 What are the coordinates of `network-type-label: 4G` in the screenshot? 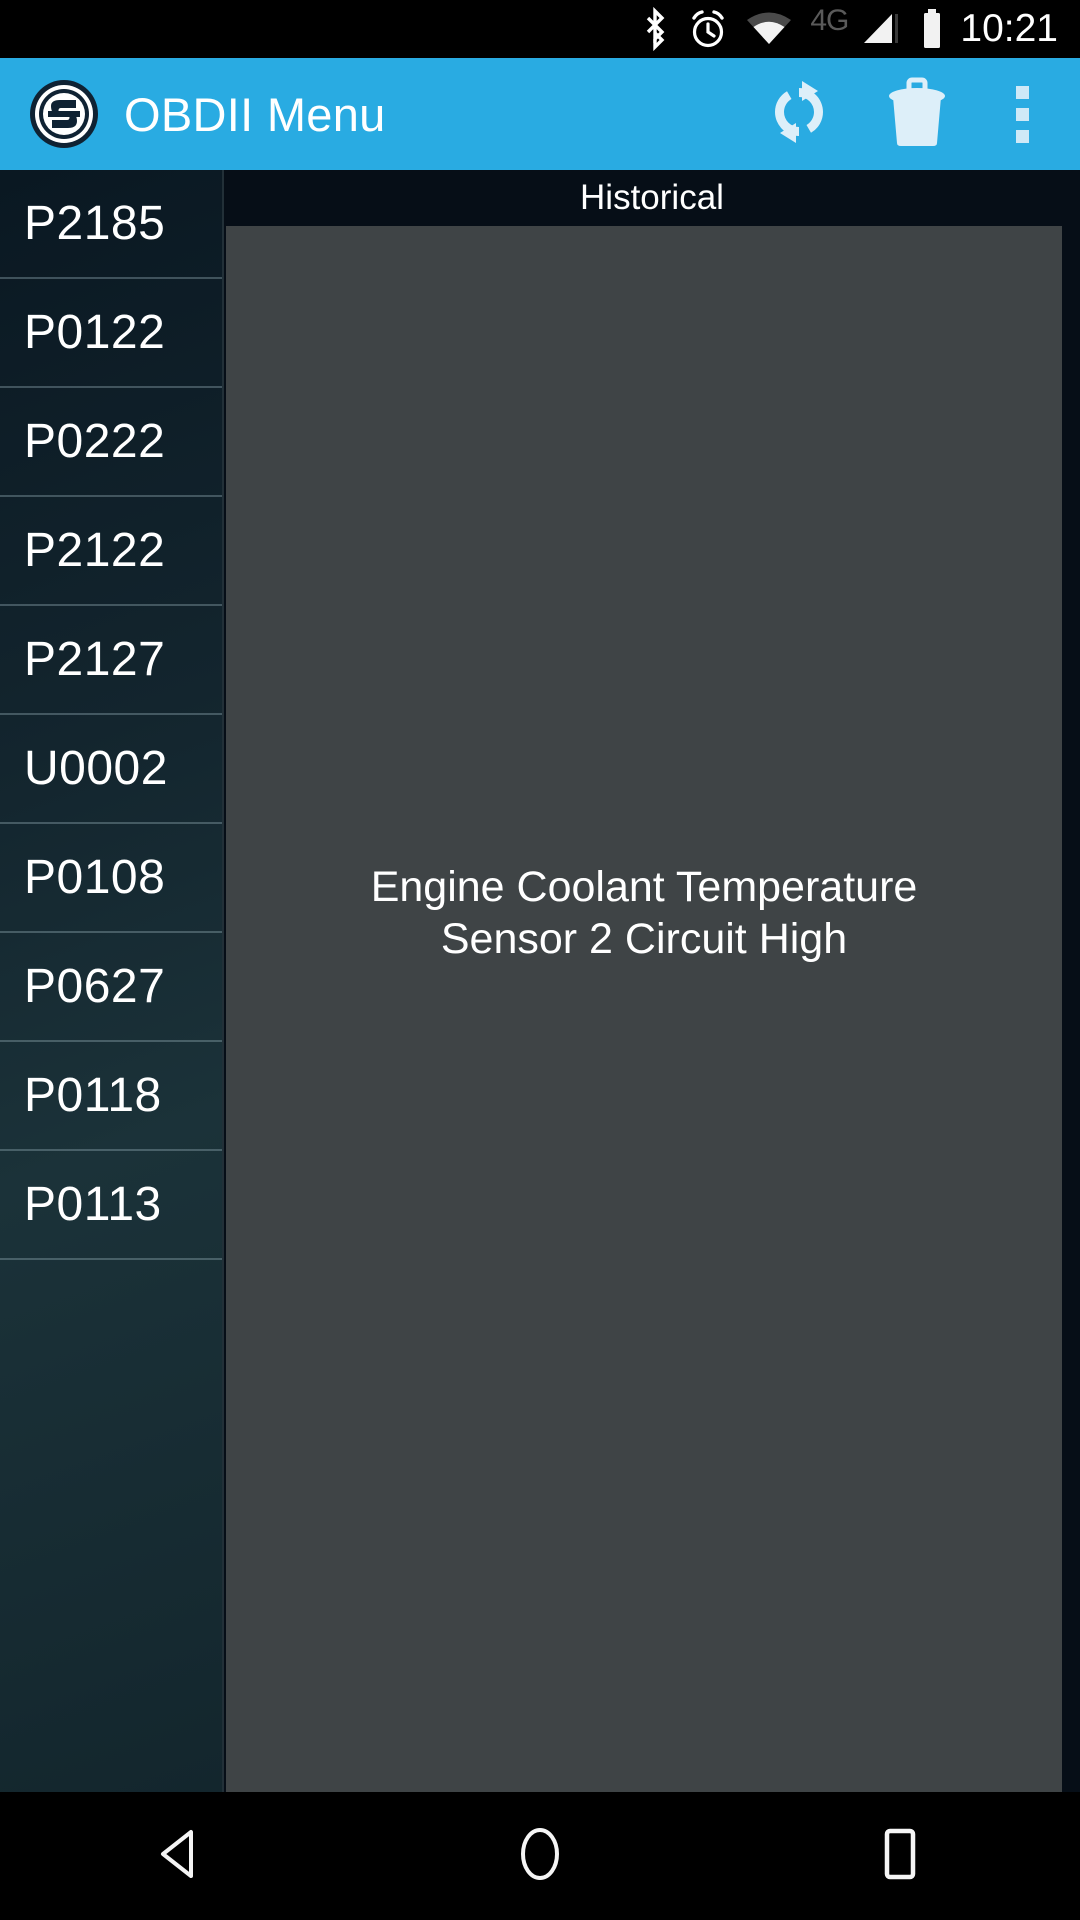 It's located at (829, 20).